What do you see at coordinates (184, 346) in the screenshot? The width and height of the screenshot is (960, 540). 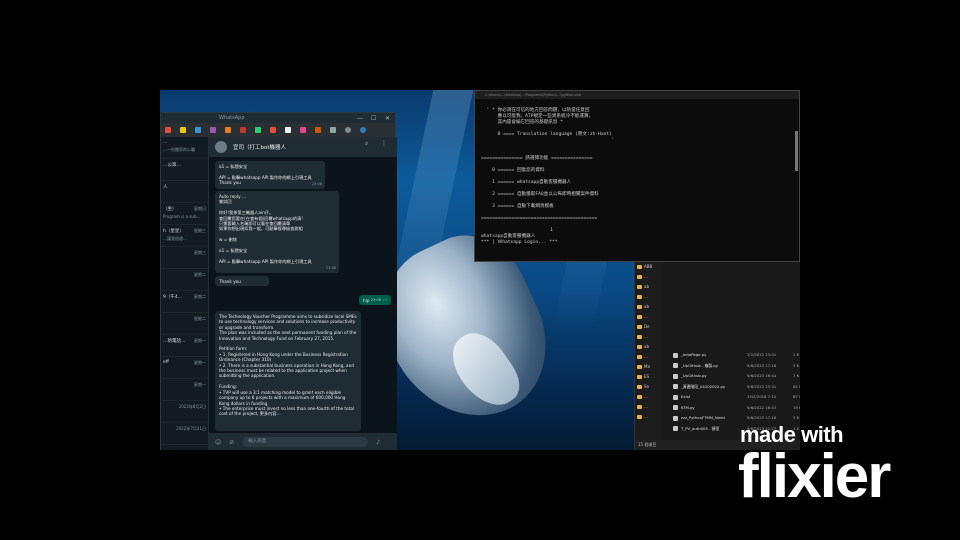 I see `chat-list-item: …熱電話… 星期一` at bounding box center [184, 346].